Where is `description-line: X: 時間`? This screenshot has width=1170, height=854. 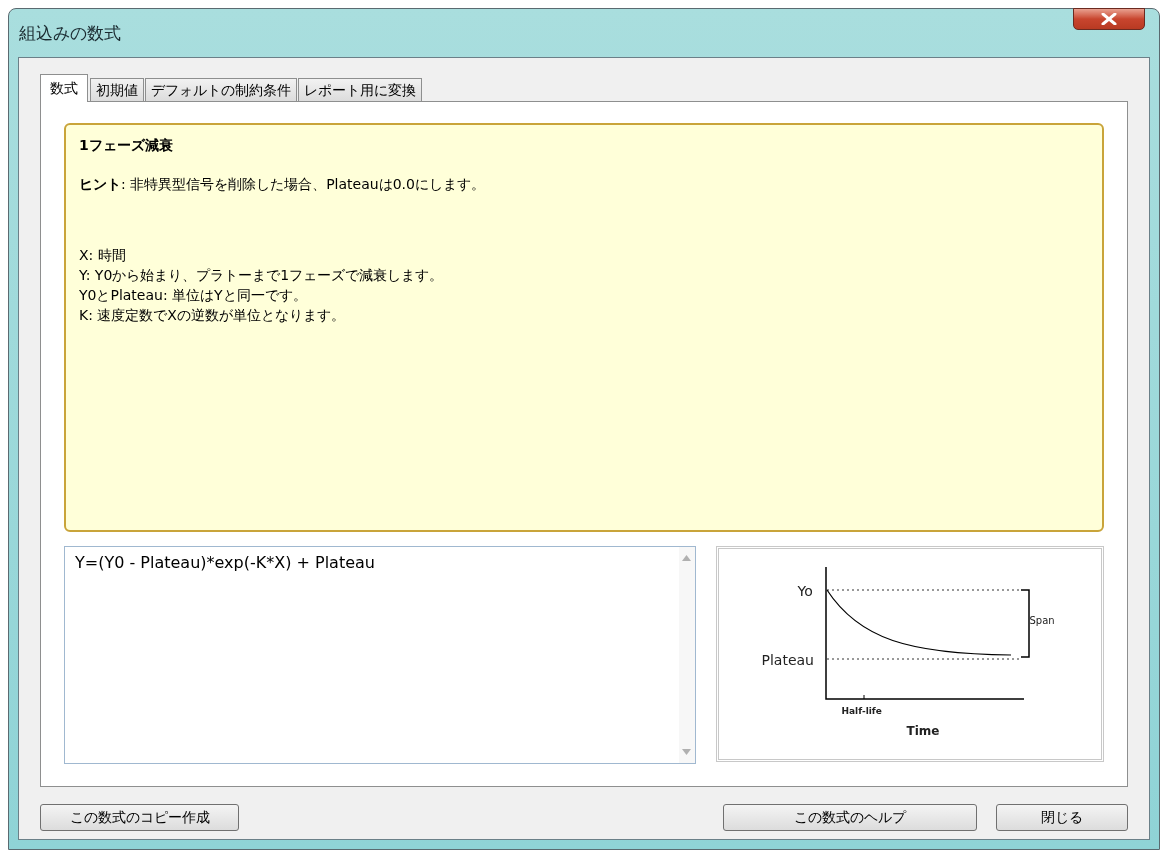
description-line: X: 時間 is located at coordinates (103, 255).